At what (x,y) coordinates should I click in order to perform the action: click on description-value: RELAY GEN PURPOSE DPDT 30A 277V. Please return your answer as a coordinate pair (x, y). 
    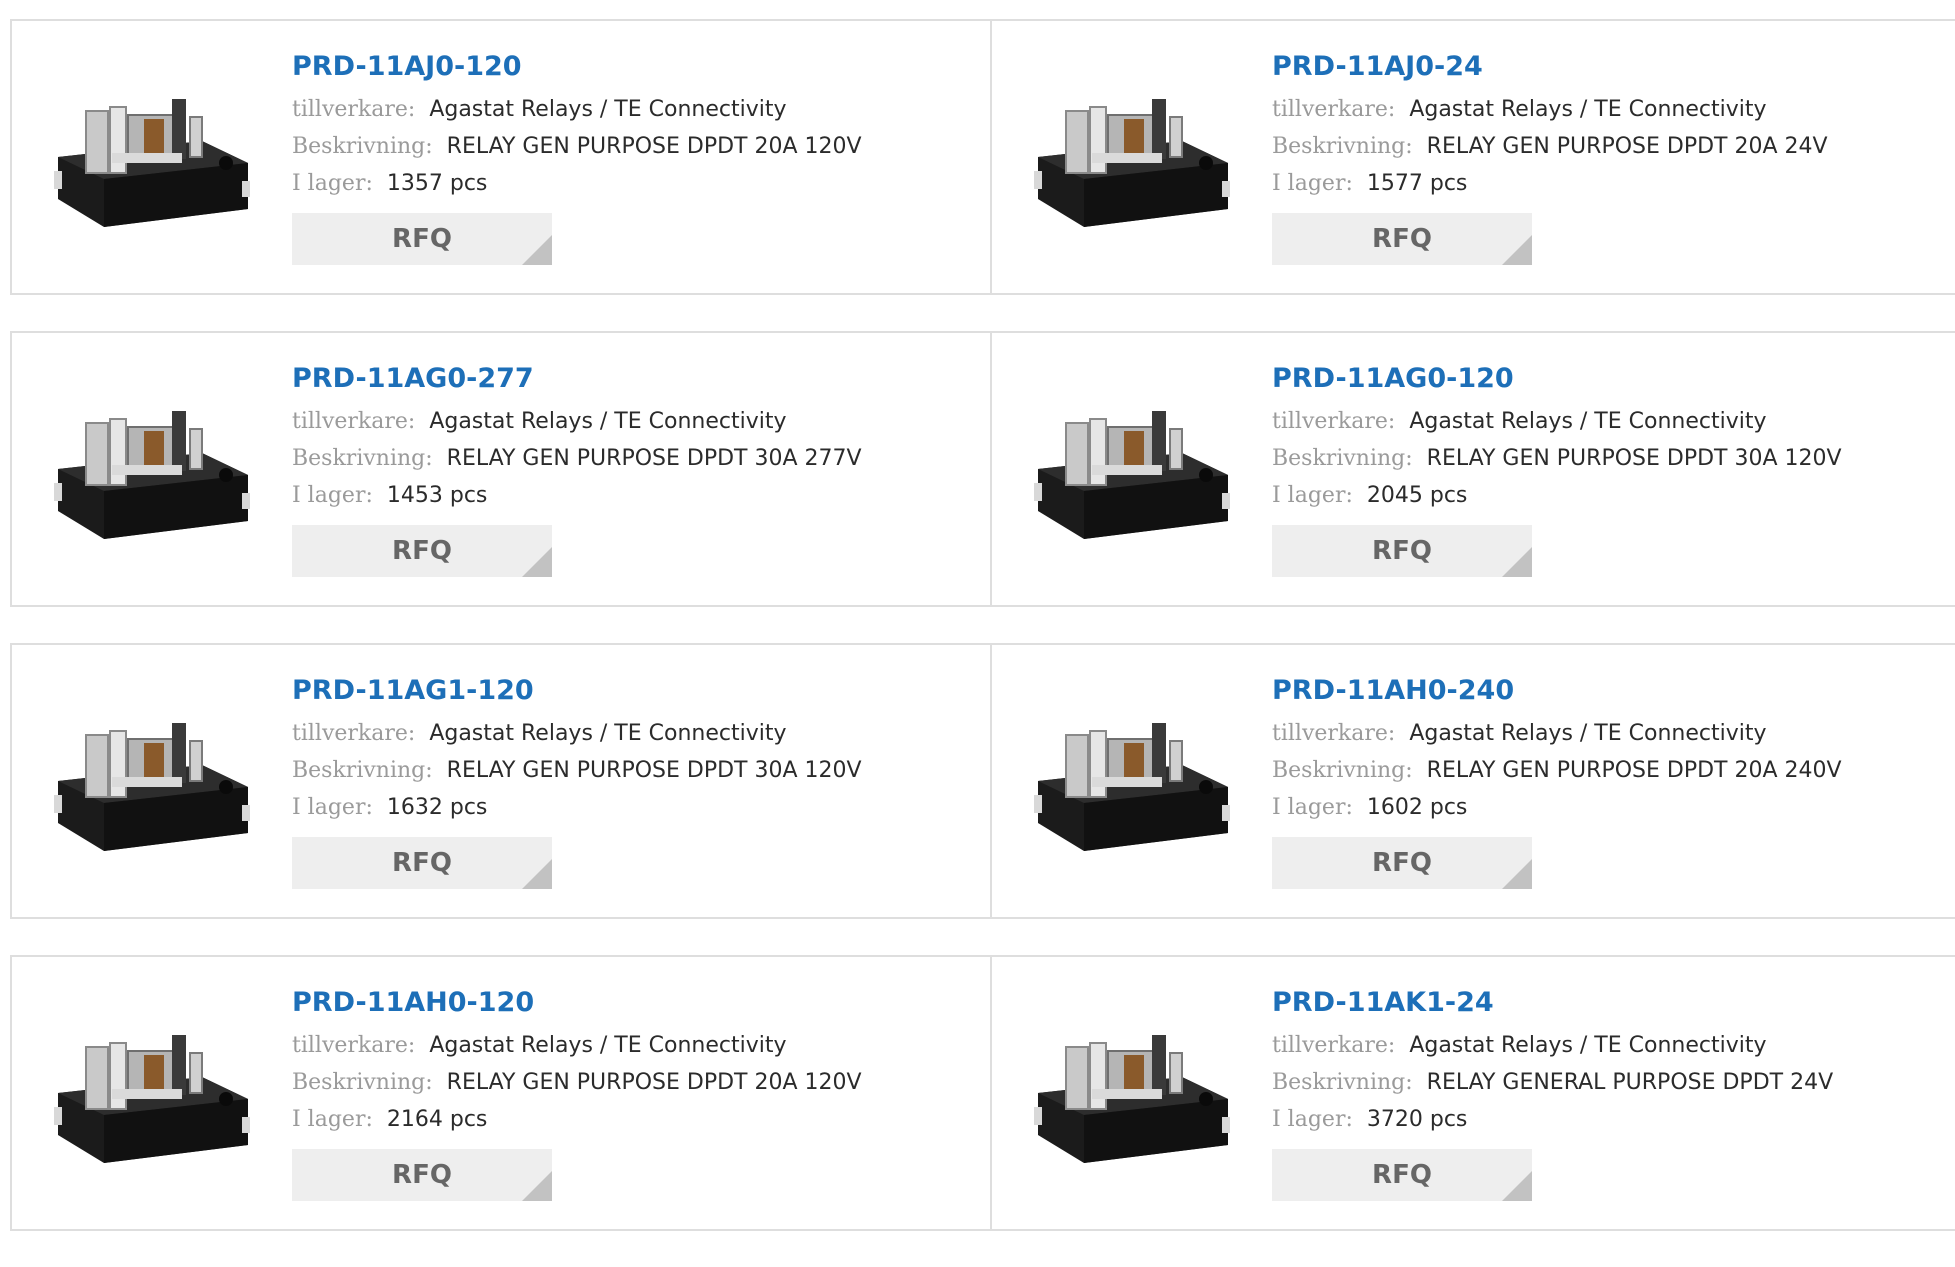
    Looking at the image, I should click on (654, 458).